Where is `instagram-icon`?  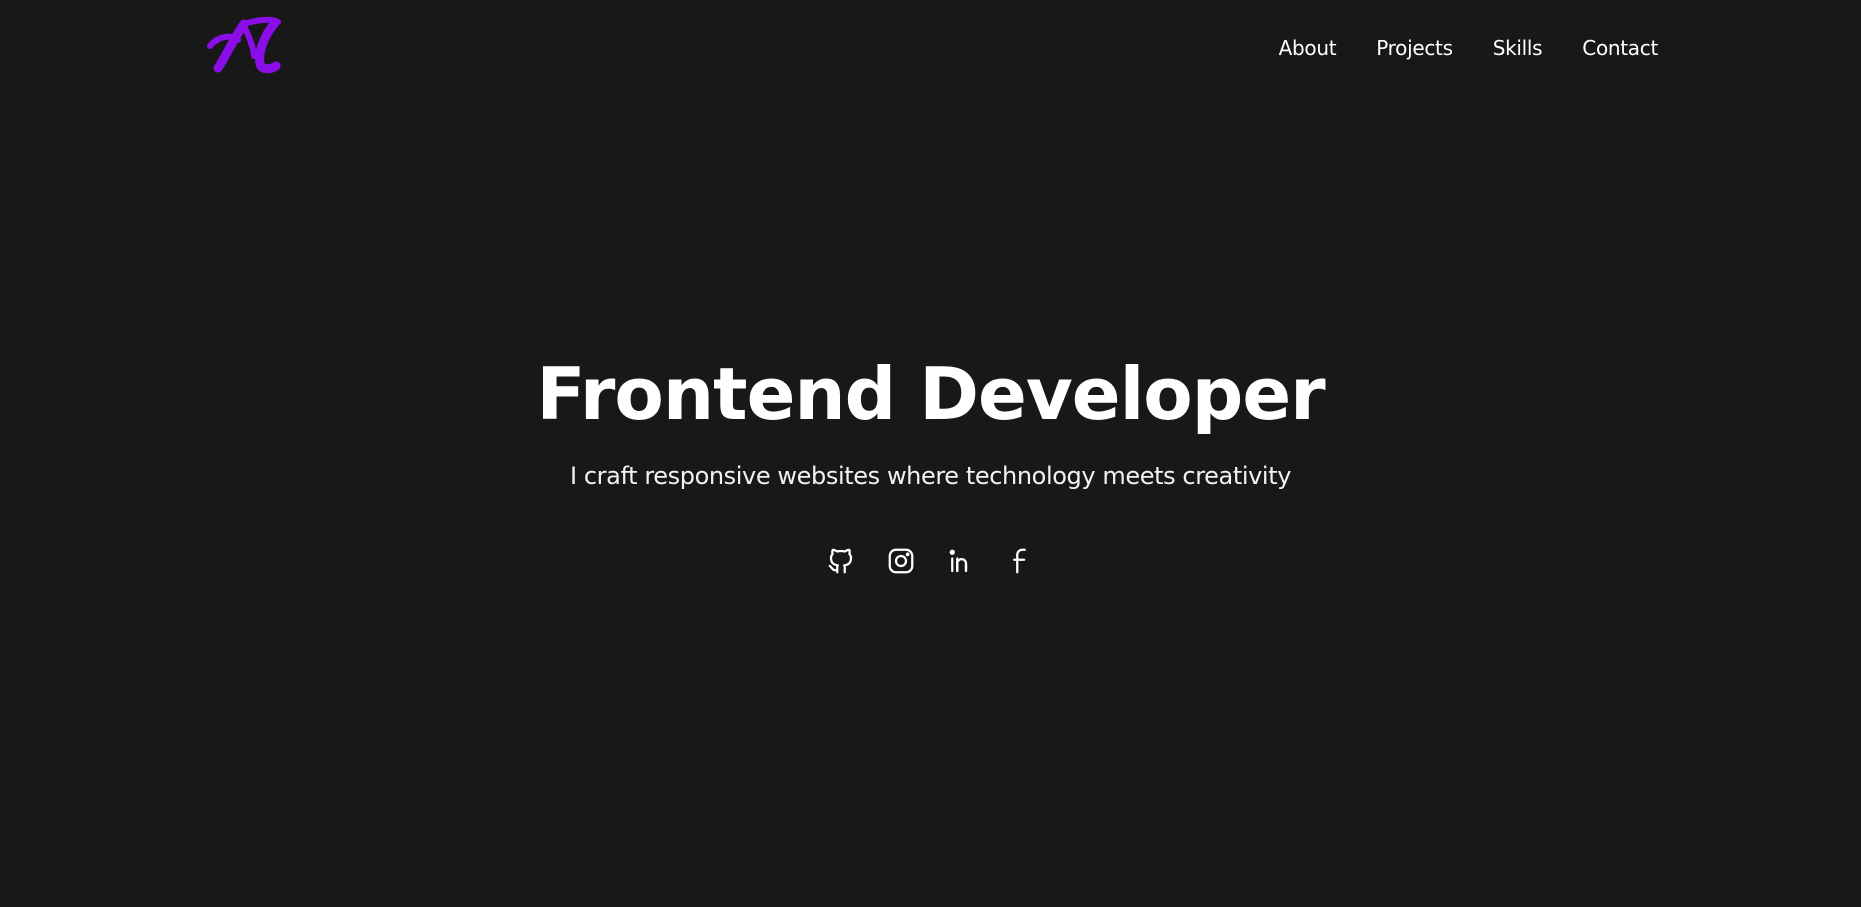
instagram-icon is located at coordinates (900, 561).